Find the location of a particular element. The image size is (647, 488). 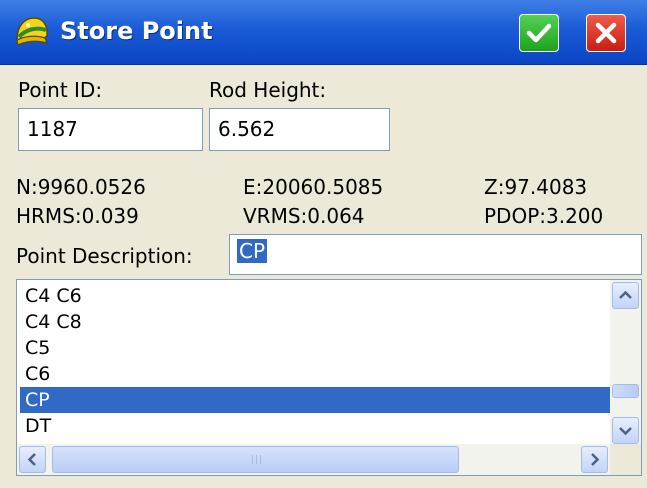

close-button is located at coordinates (606, 33).